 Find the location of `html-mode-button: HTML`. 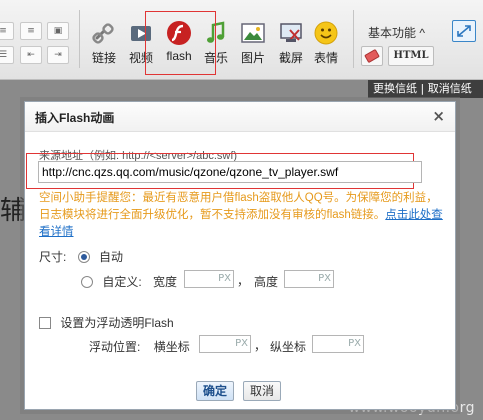

html-mode-button: HTML is located at coordinates (411, 56).